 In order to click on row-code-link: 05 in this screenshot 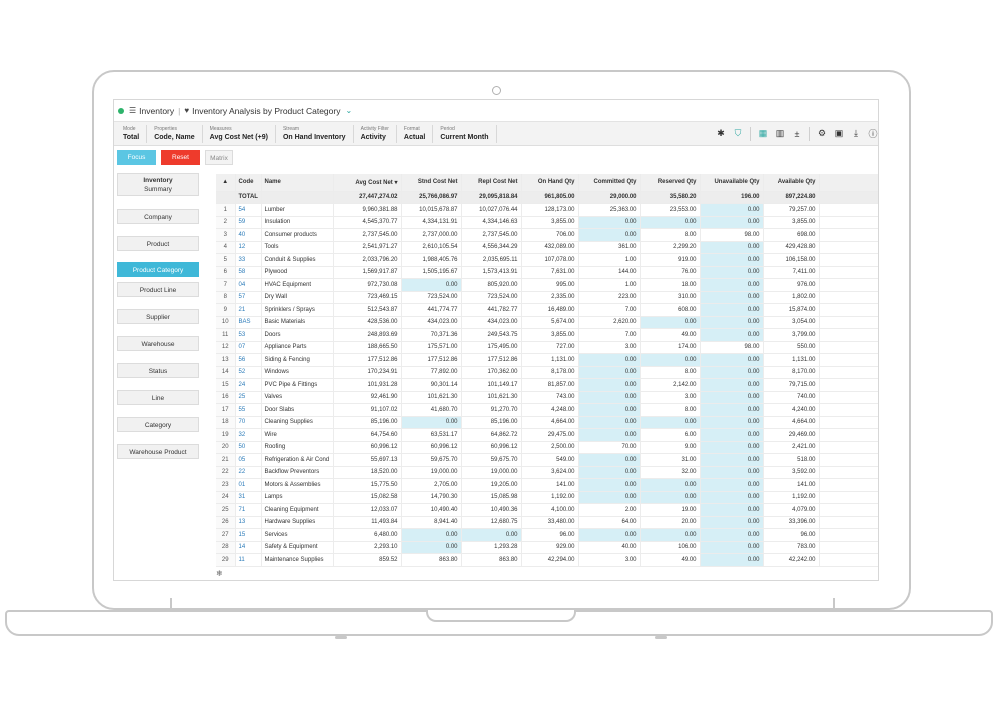, I will do `click(248, 460)`.